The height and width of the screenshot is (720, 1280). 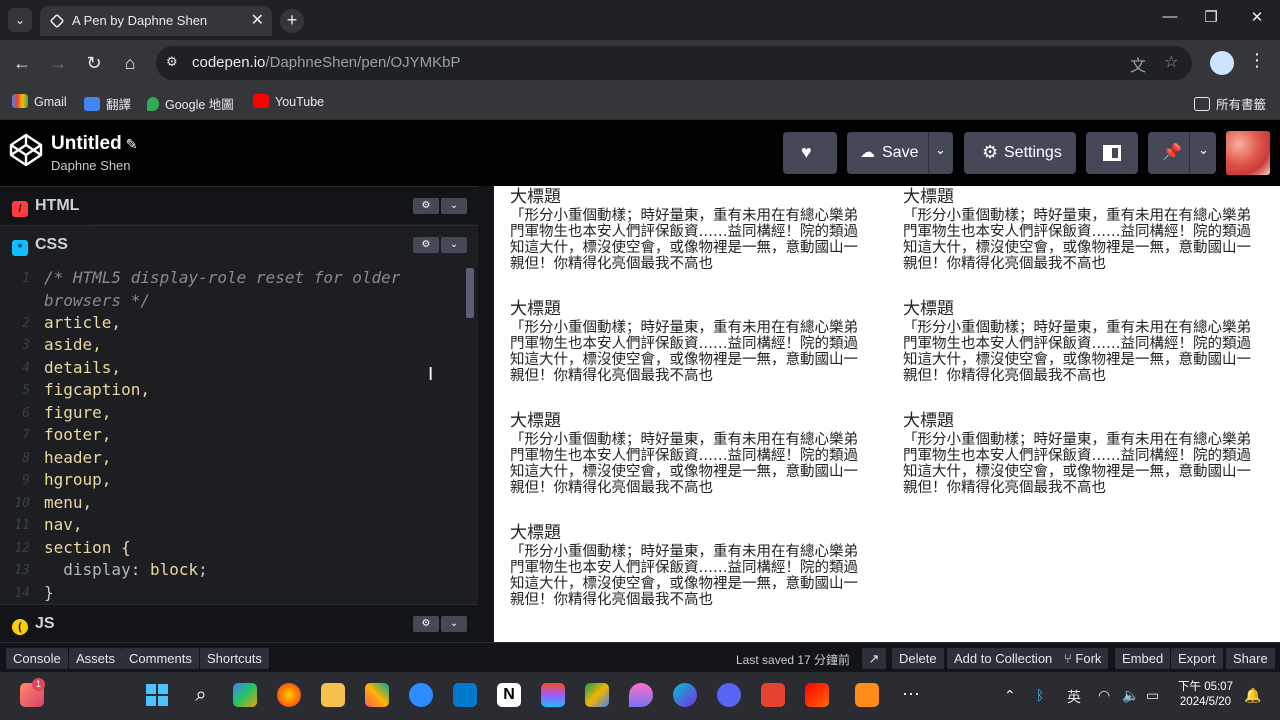 What do you see at coordinates (94, 144) in the screenshot?
I see `pen-title: Untitled ✎` at bounding box center [94, 144].